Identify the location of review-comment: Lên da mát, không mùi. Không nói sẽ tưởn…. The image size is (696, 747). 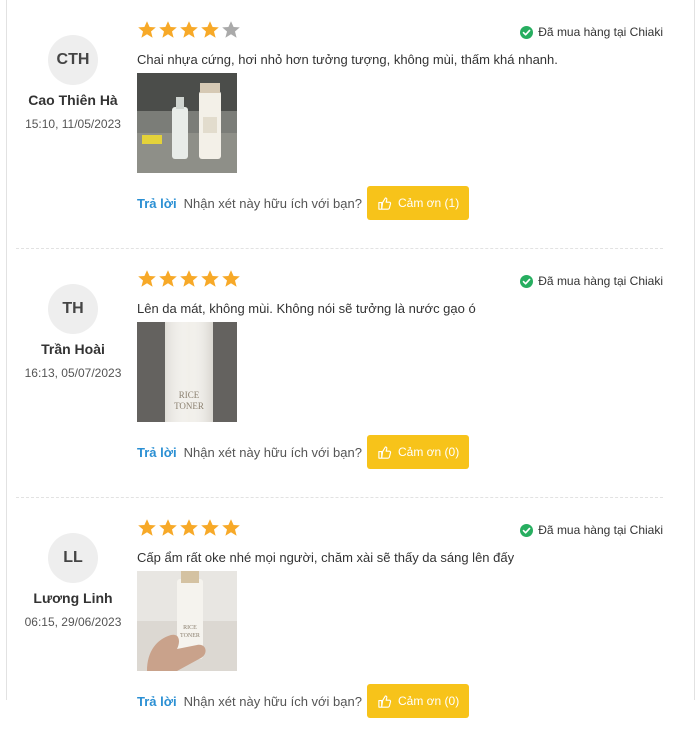
(306, 308).